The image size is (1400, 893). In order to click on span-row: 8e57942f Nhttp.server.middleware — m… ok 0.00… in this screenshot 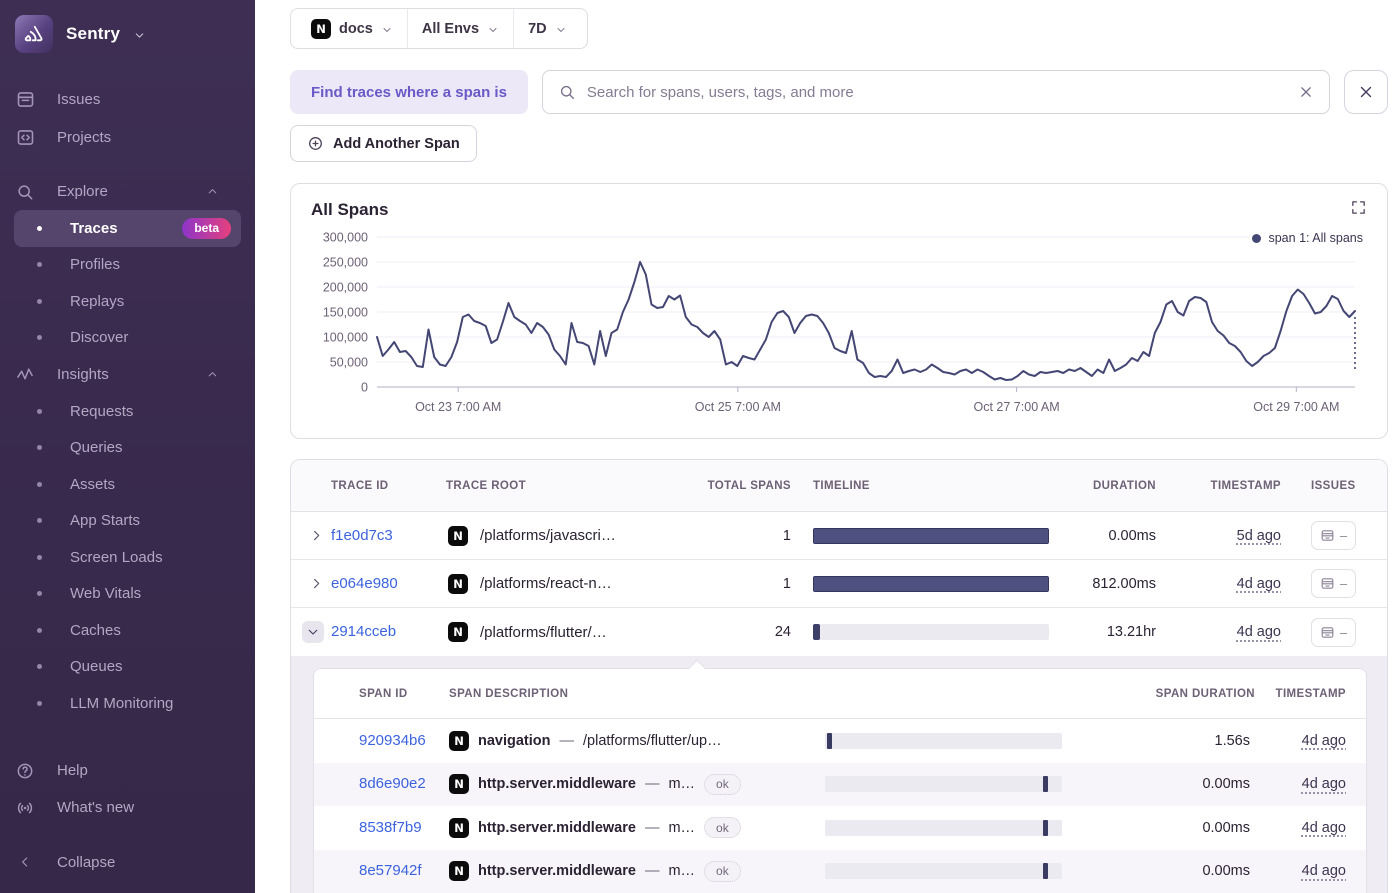, I will do `click(840, 871)`.